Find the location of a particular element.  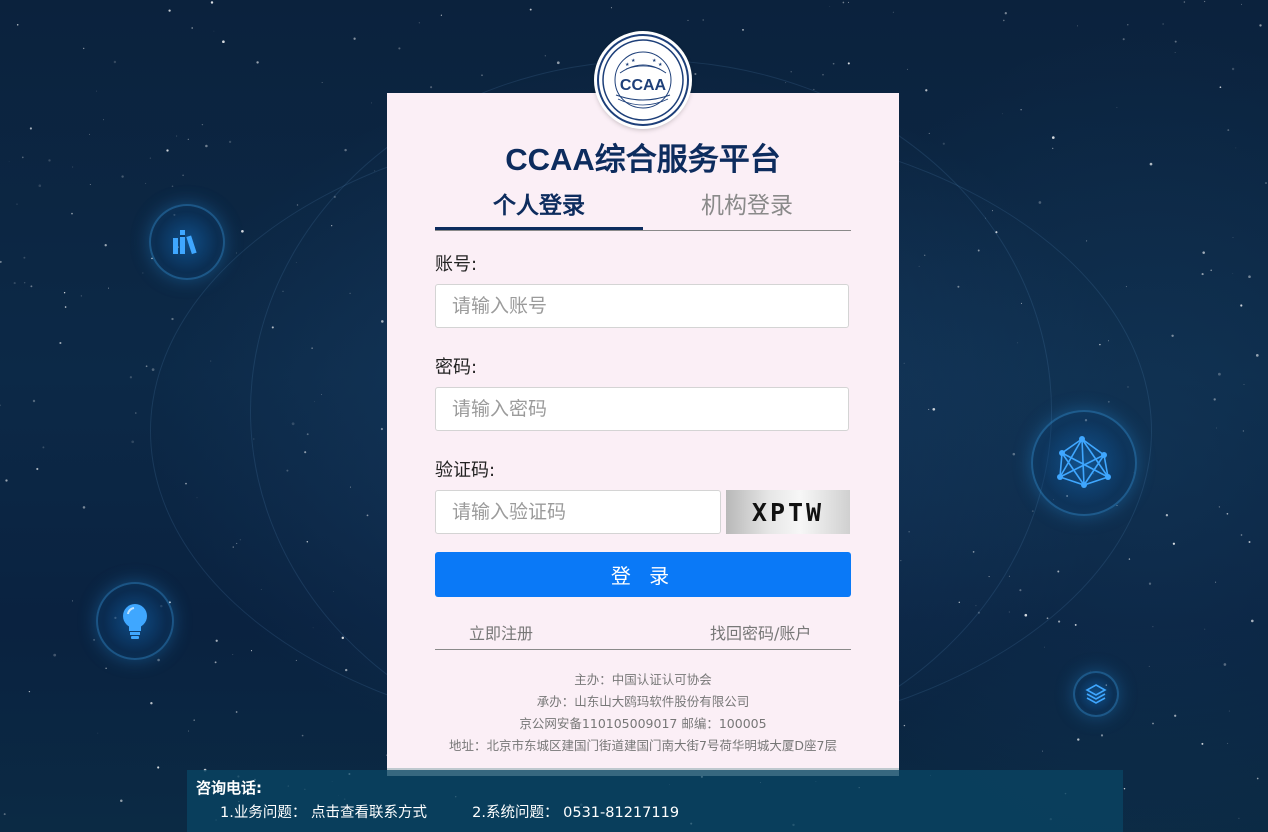

login-tabs: 个人登录 机构登录 is located at coordinates (643, 208).